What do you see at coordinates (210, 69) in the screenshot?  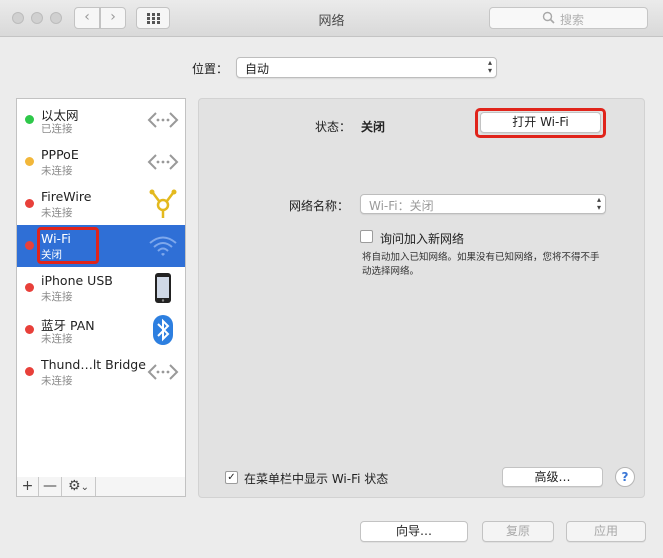 I see `location-label: 位置：` at bounding box center [210, 69].